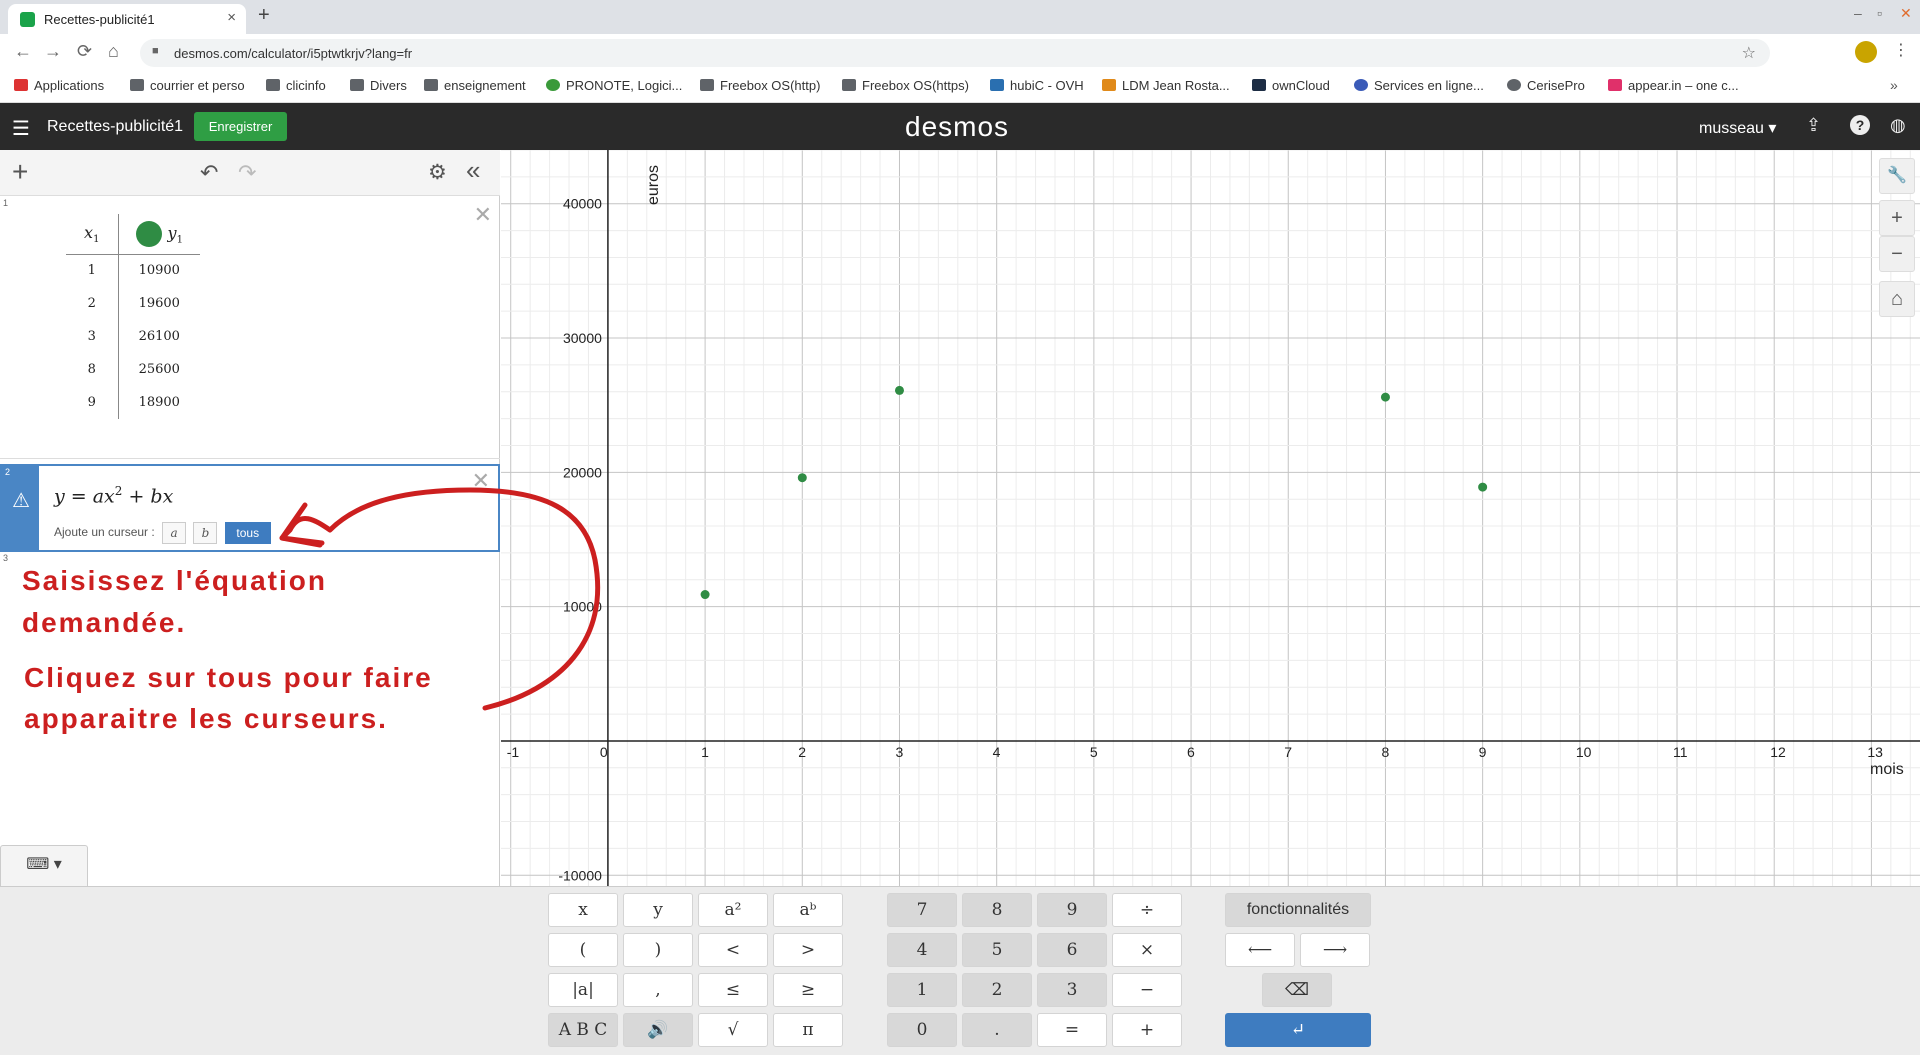  Describe the element at coordinates (1894, 85) in the screenshot. I see `bookmarks-more-icon: »` at that location.